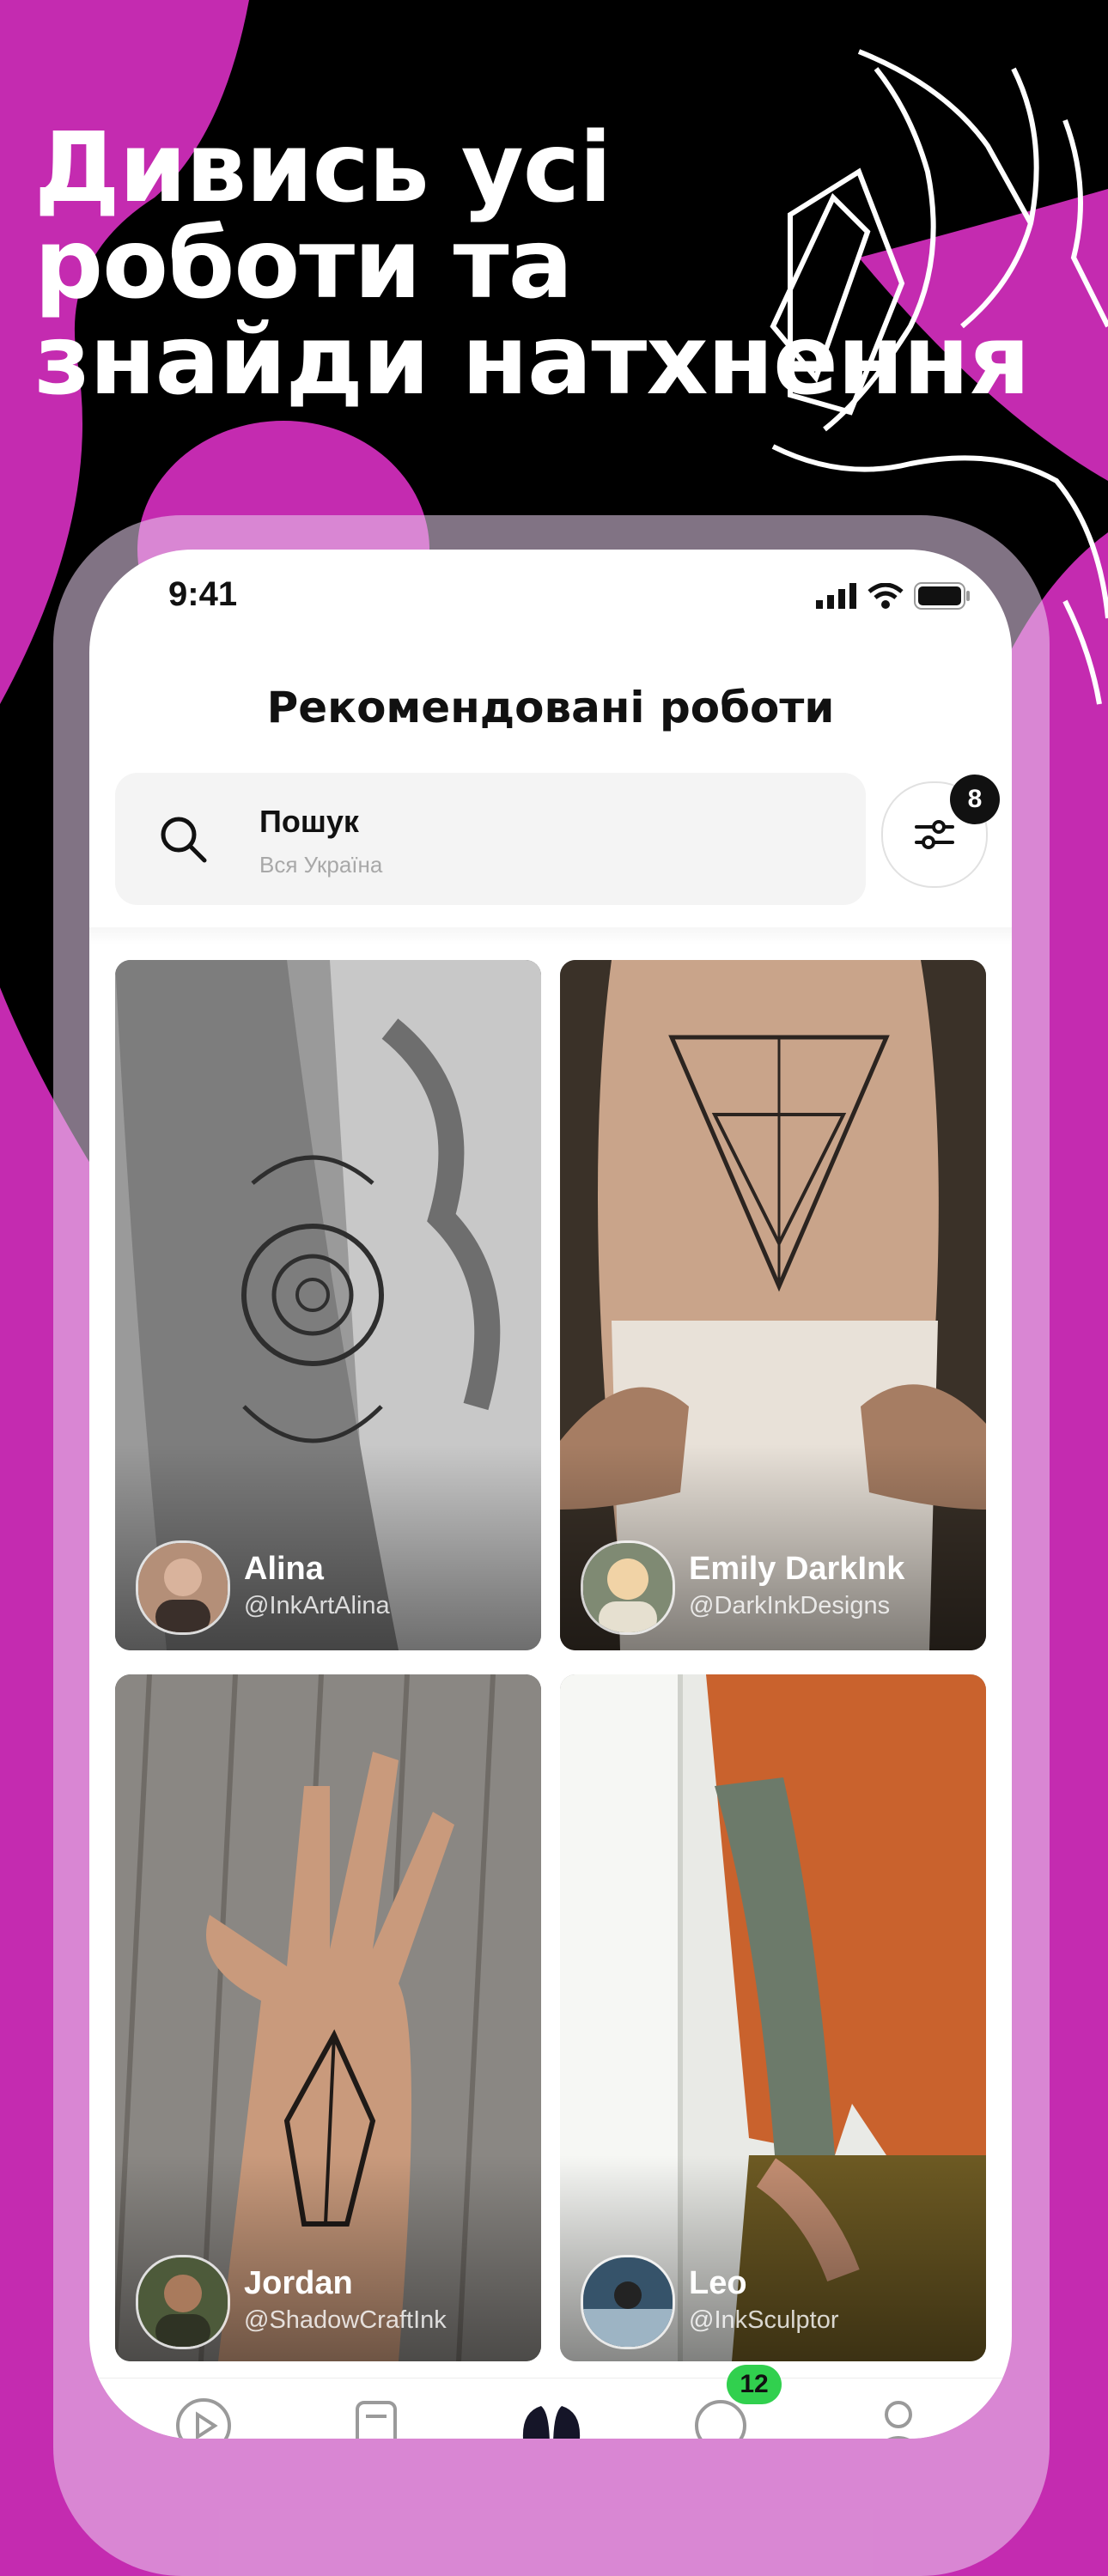  I want to click on work-card: Emily DarkInk @DarkInkDesigns, so click(773, 1305).